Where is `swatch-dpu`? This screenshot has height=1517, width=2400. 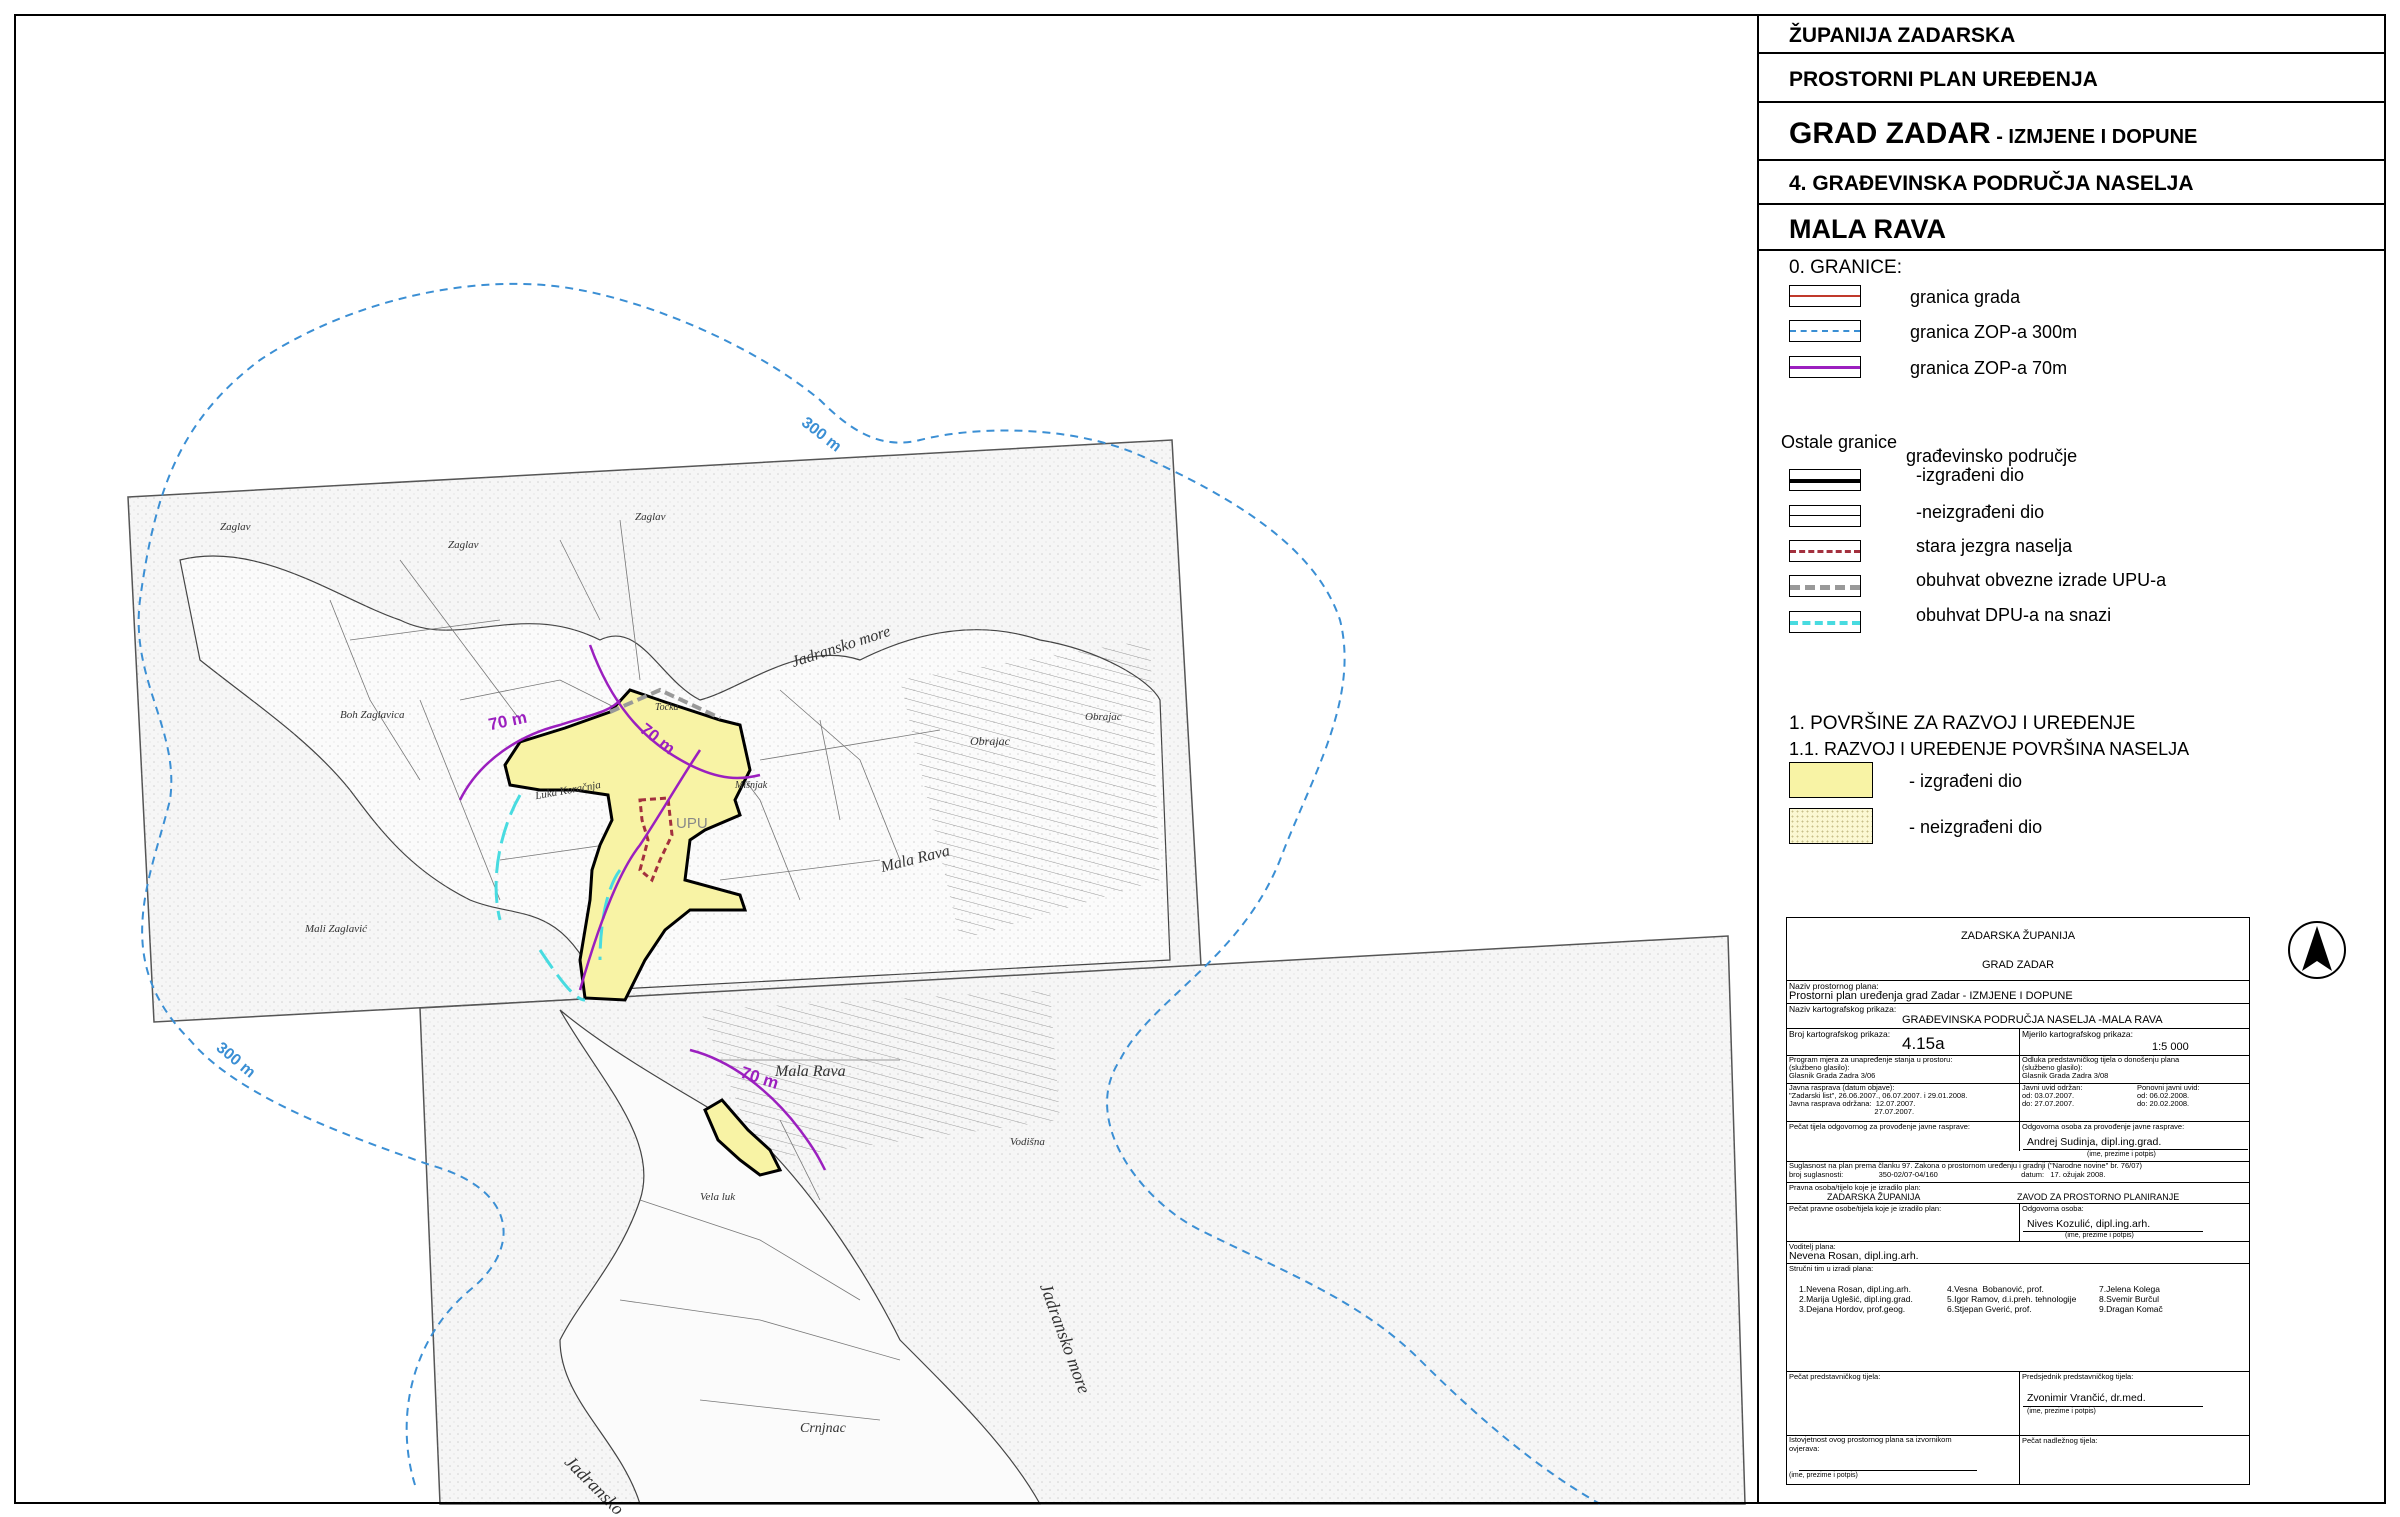 swatch-dpu is located at coordinates (1825, 622).